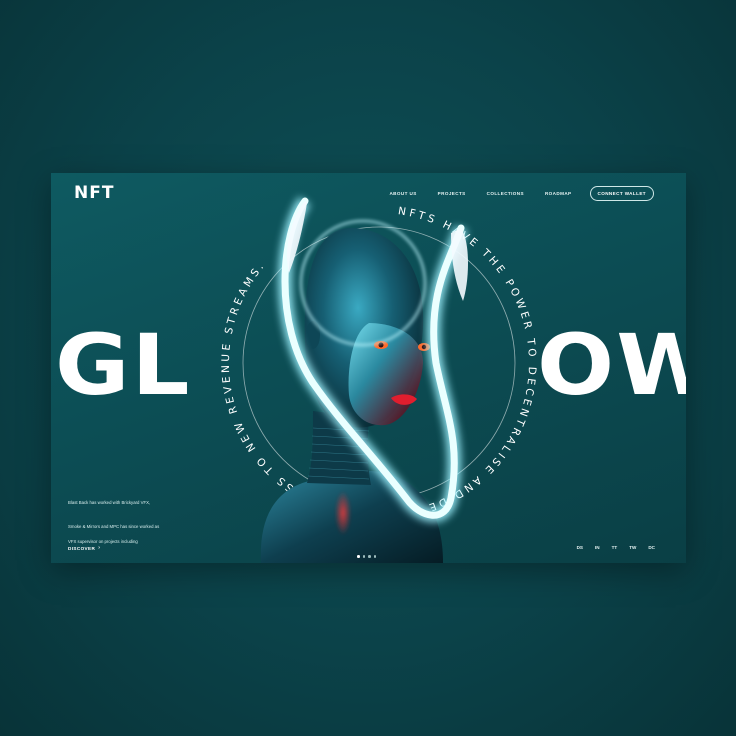  I want to click on social-link-tt: TT, so click(615, 547).